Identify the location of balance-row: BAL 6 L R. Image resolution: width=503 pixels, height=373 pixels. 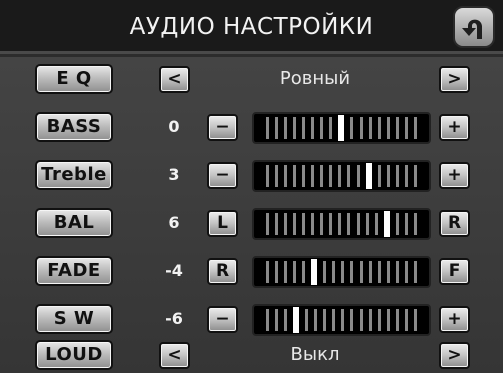
(251, 223).